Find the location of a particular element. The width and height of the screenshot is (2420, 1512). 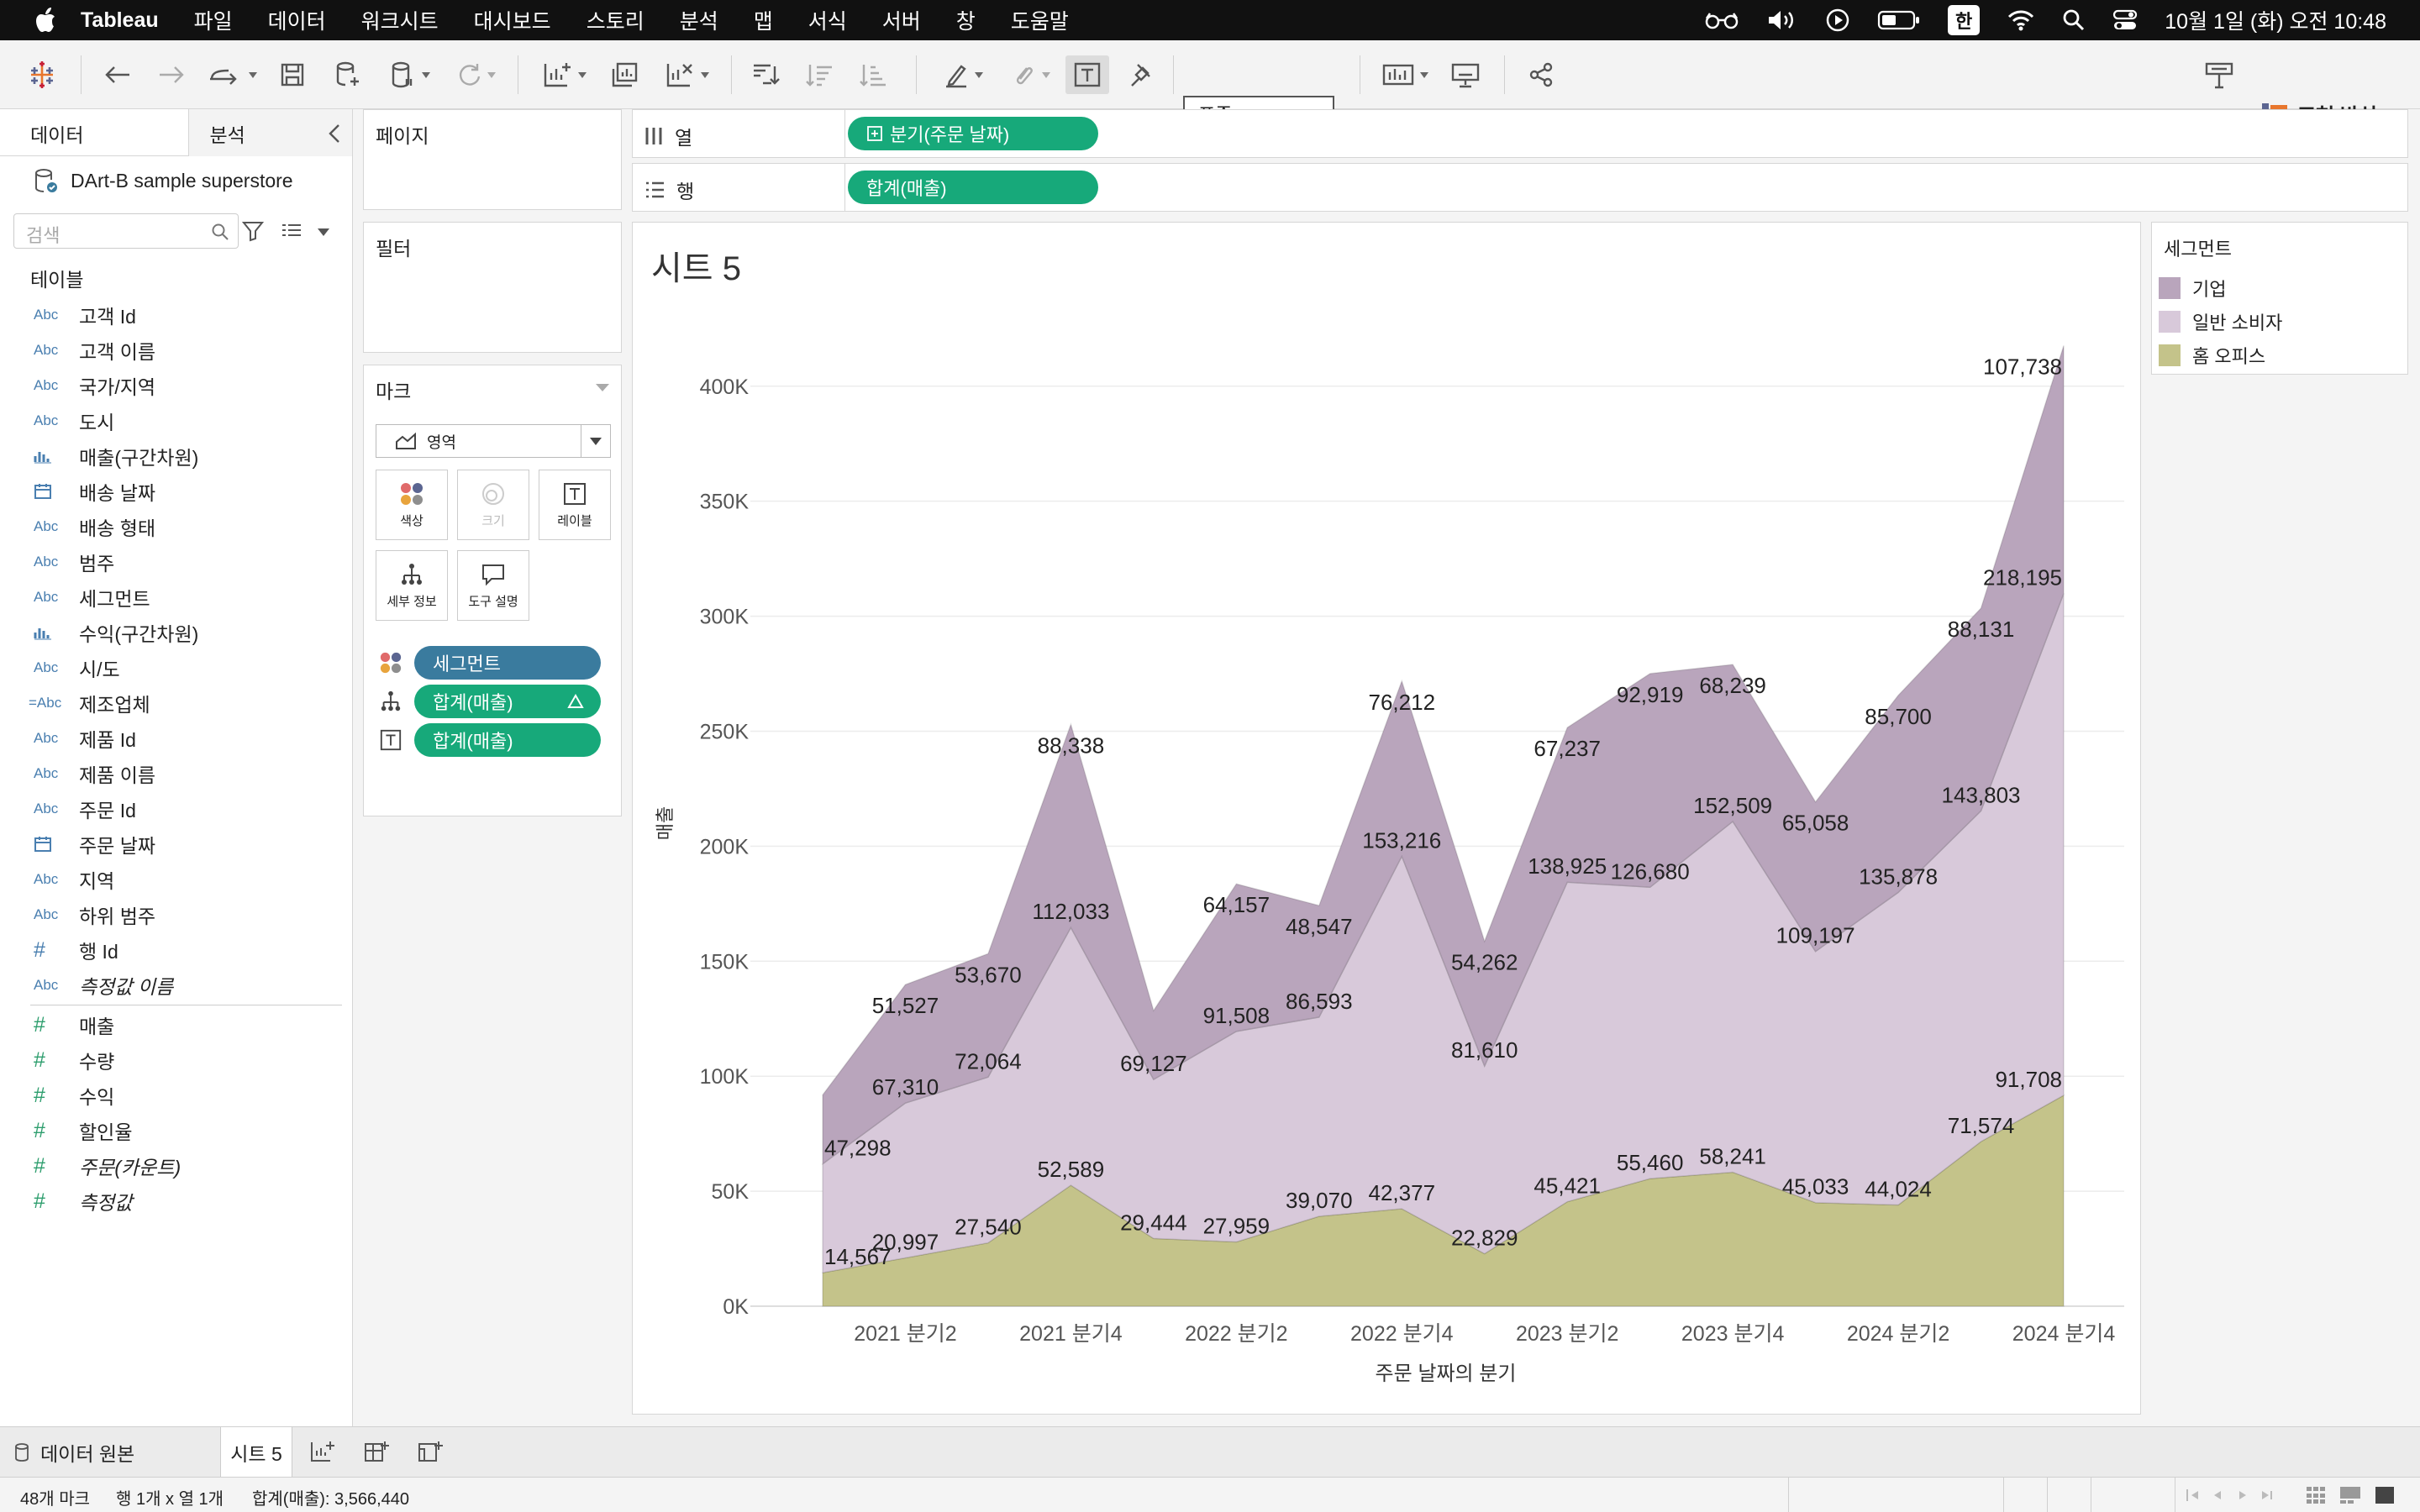

presenter-icon is located at coordinates (2219, 74).